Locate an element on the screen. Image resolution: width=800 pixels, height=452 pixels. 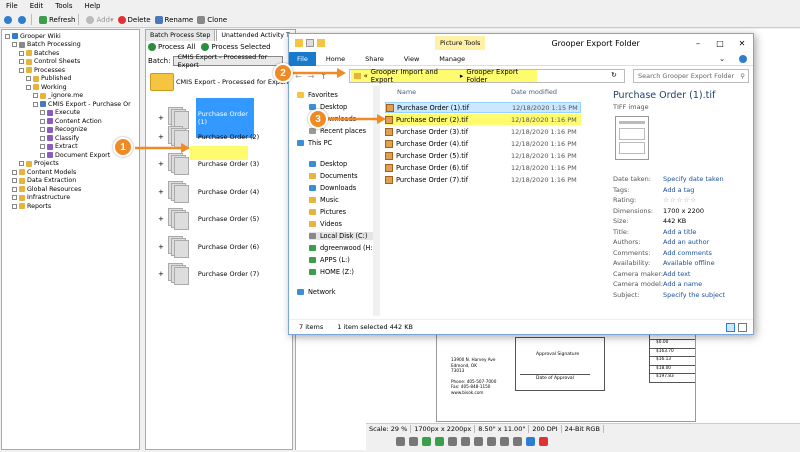
callout-arrows is located at coordinates (260, 110).